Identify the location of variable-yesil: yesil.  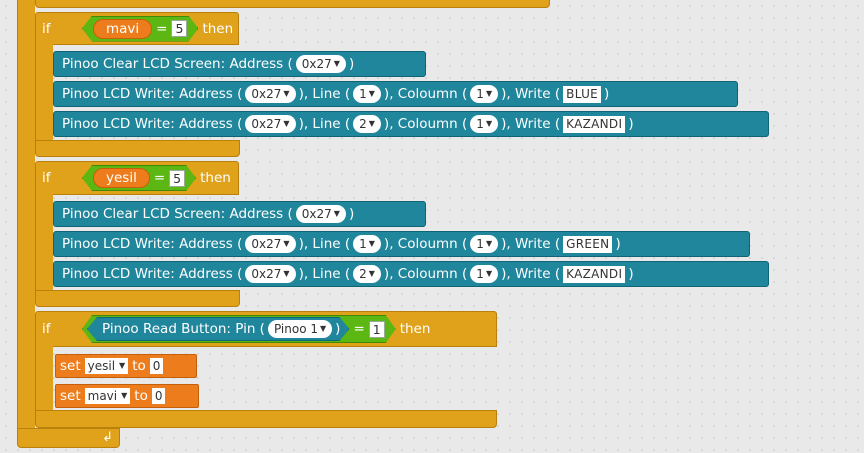
(121, 178).